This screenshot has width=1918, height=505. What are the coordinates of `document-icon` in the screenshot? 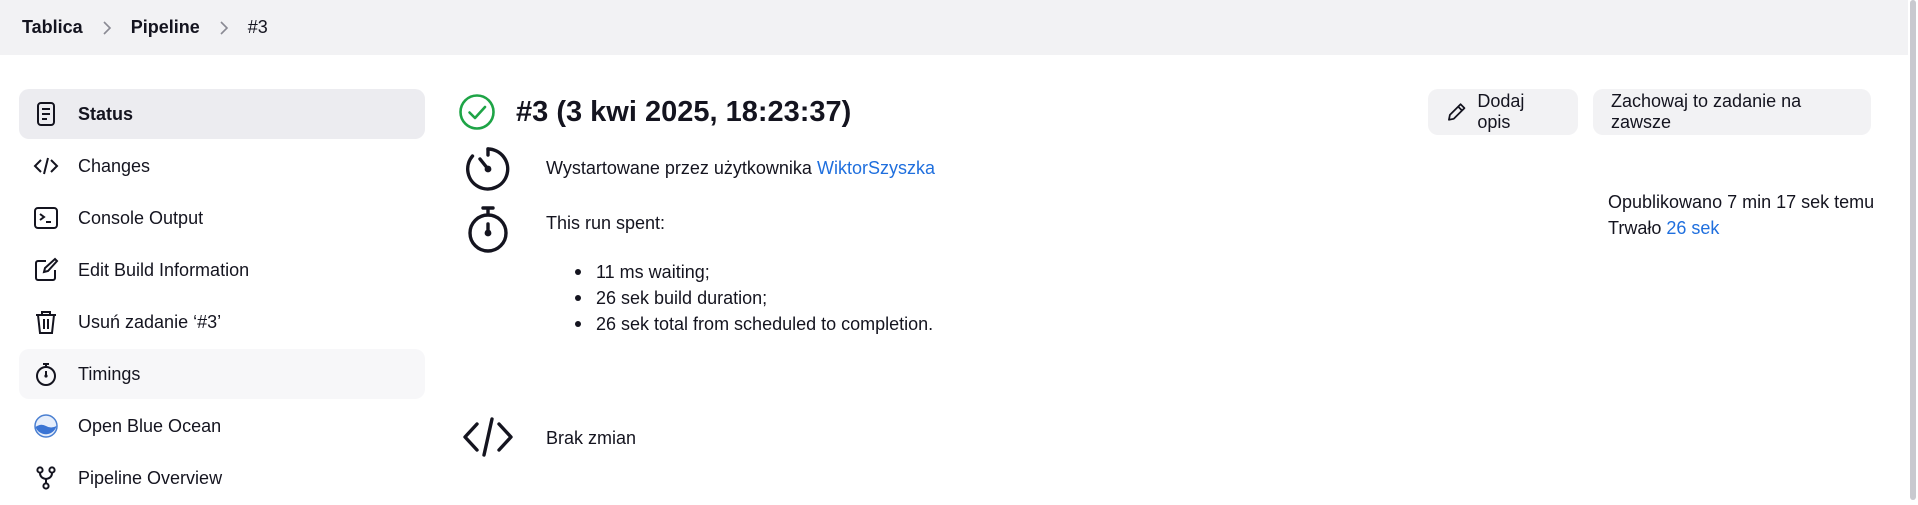 It's located at (46, 114).